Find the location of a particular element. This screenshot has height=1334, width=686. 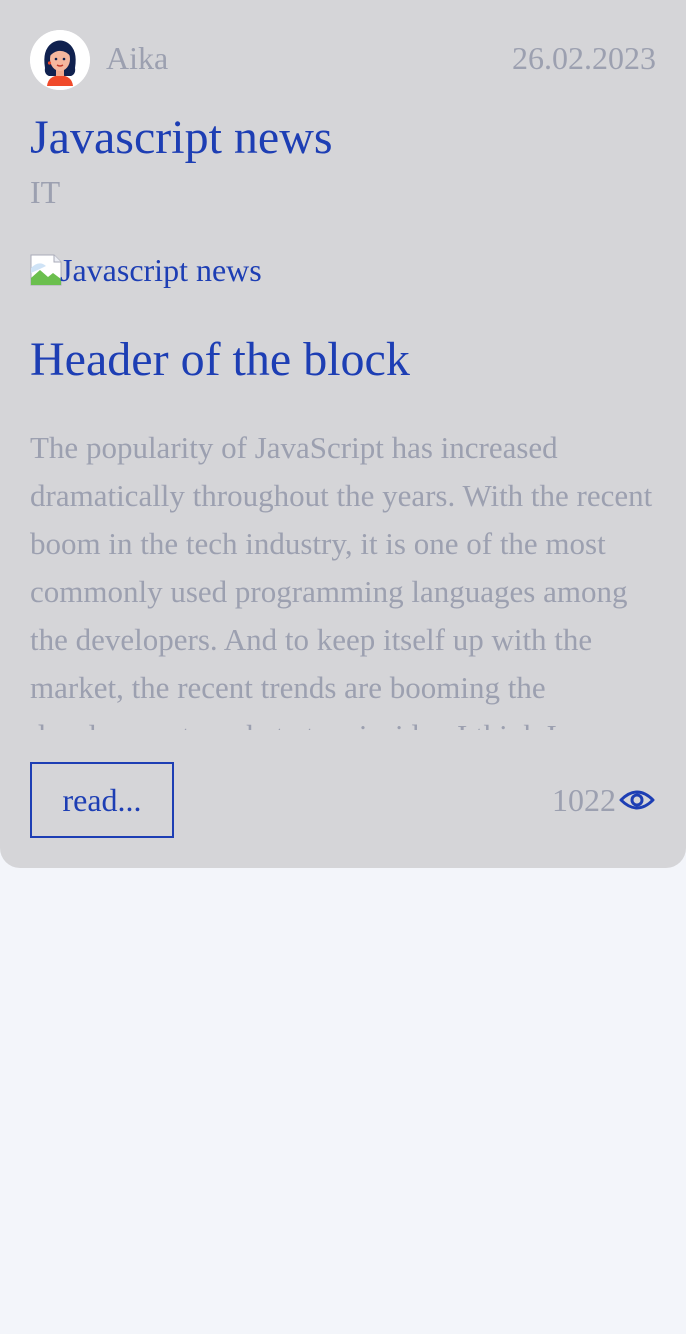

views-counter: 1022 is located at coordinates (604, 800).